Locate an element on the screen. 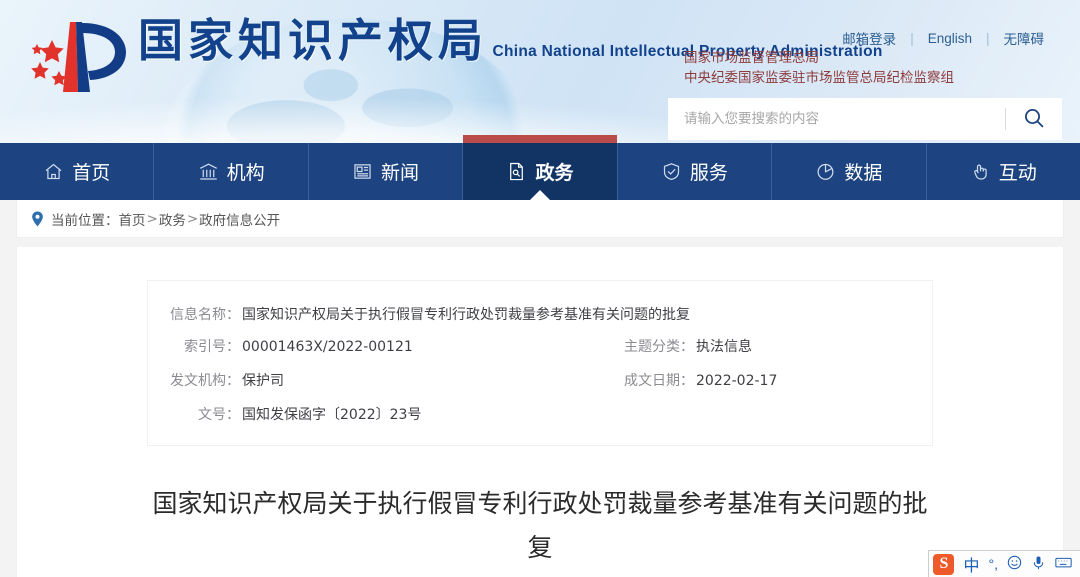 The height and width of the screenshot is (577, 1080). nav-item-home: 首页 is located at coordinates (77, 171).